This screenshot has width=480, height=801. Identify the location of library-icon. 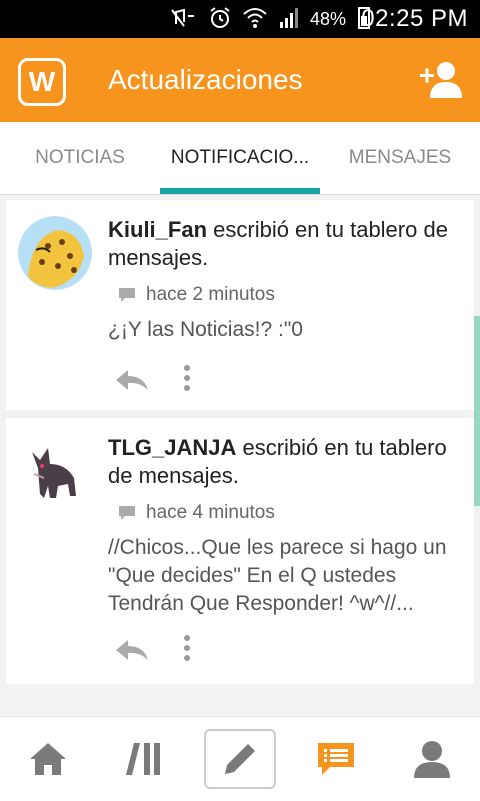
(143, 759).